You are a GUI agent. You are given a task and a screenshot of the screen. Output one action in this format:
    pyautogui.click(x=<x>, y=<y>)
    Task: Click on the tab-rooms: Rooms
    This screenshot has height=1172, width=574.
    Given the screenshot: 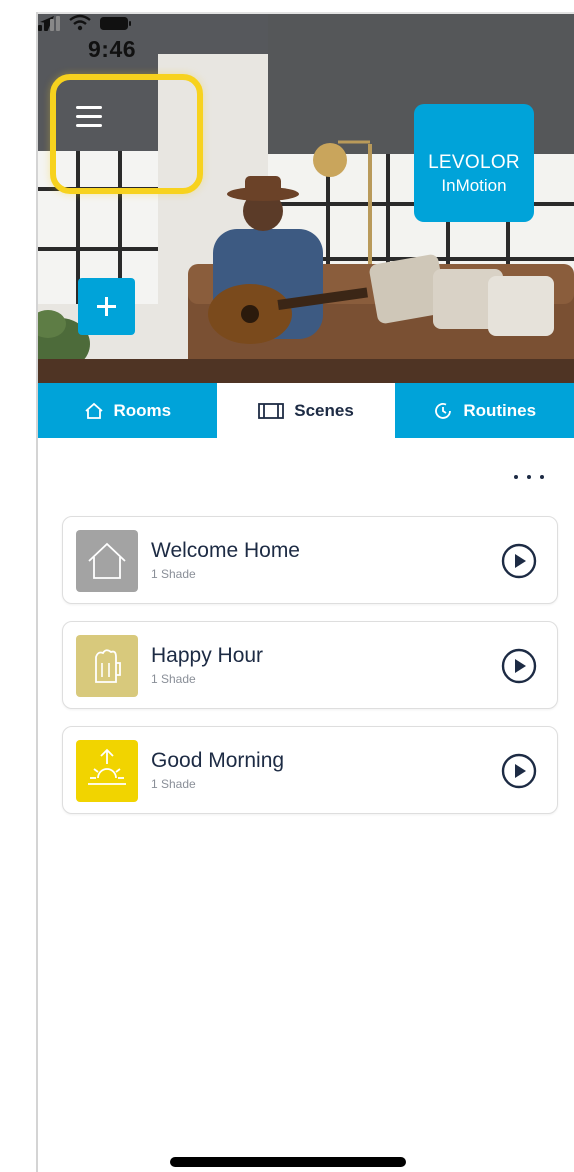 What is the action you would take?
    pyautogui.click(x=127, y=410)
    